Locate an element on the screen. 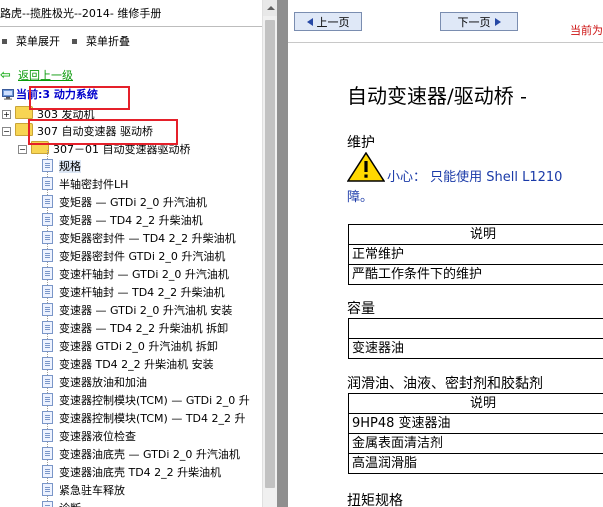  menu-collapse-button: 菜单折叠 is located at coordinates (100, 42).